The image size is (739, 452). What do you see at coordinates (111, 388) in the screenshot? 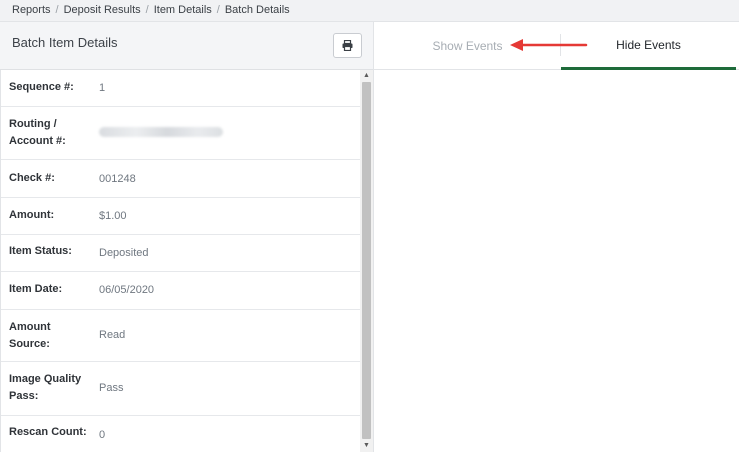
I see `detail-value: Pass` at bounding box center [111, 388].